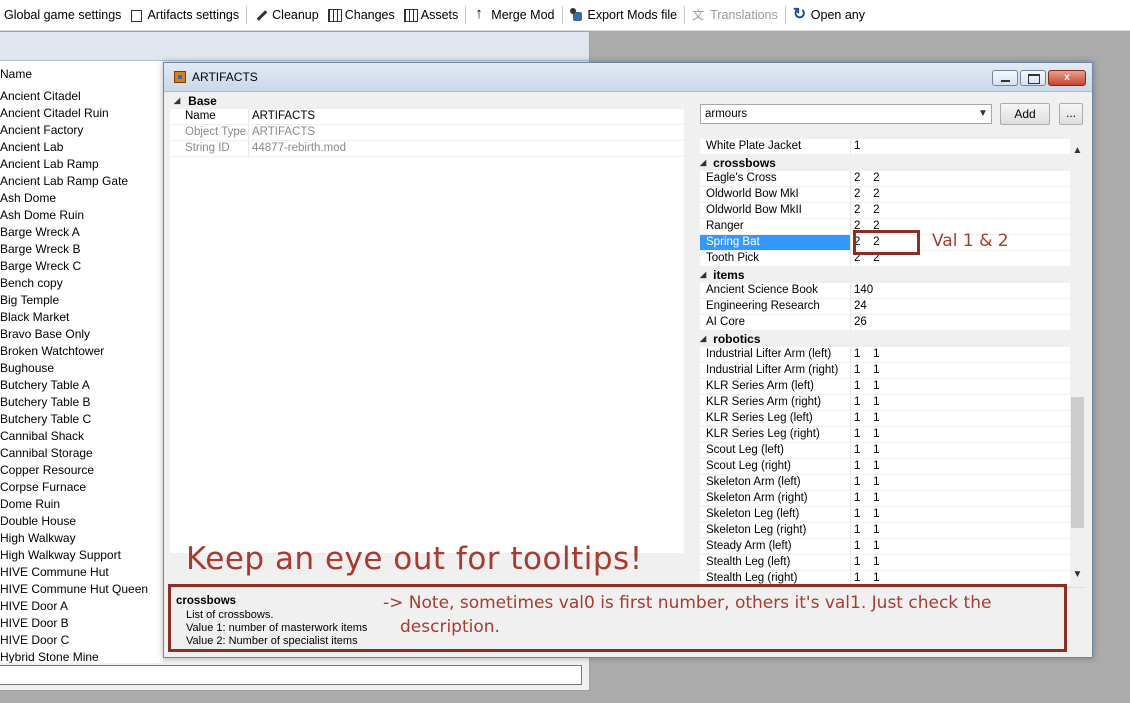 This screenshot has width=1130, height=703. What do you see at coordinates (885, 339) in the screenshot?
I see `category-robotics: ◢ robotics` at bounding box center [885, 339].